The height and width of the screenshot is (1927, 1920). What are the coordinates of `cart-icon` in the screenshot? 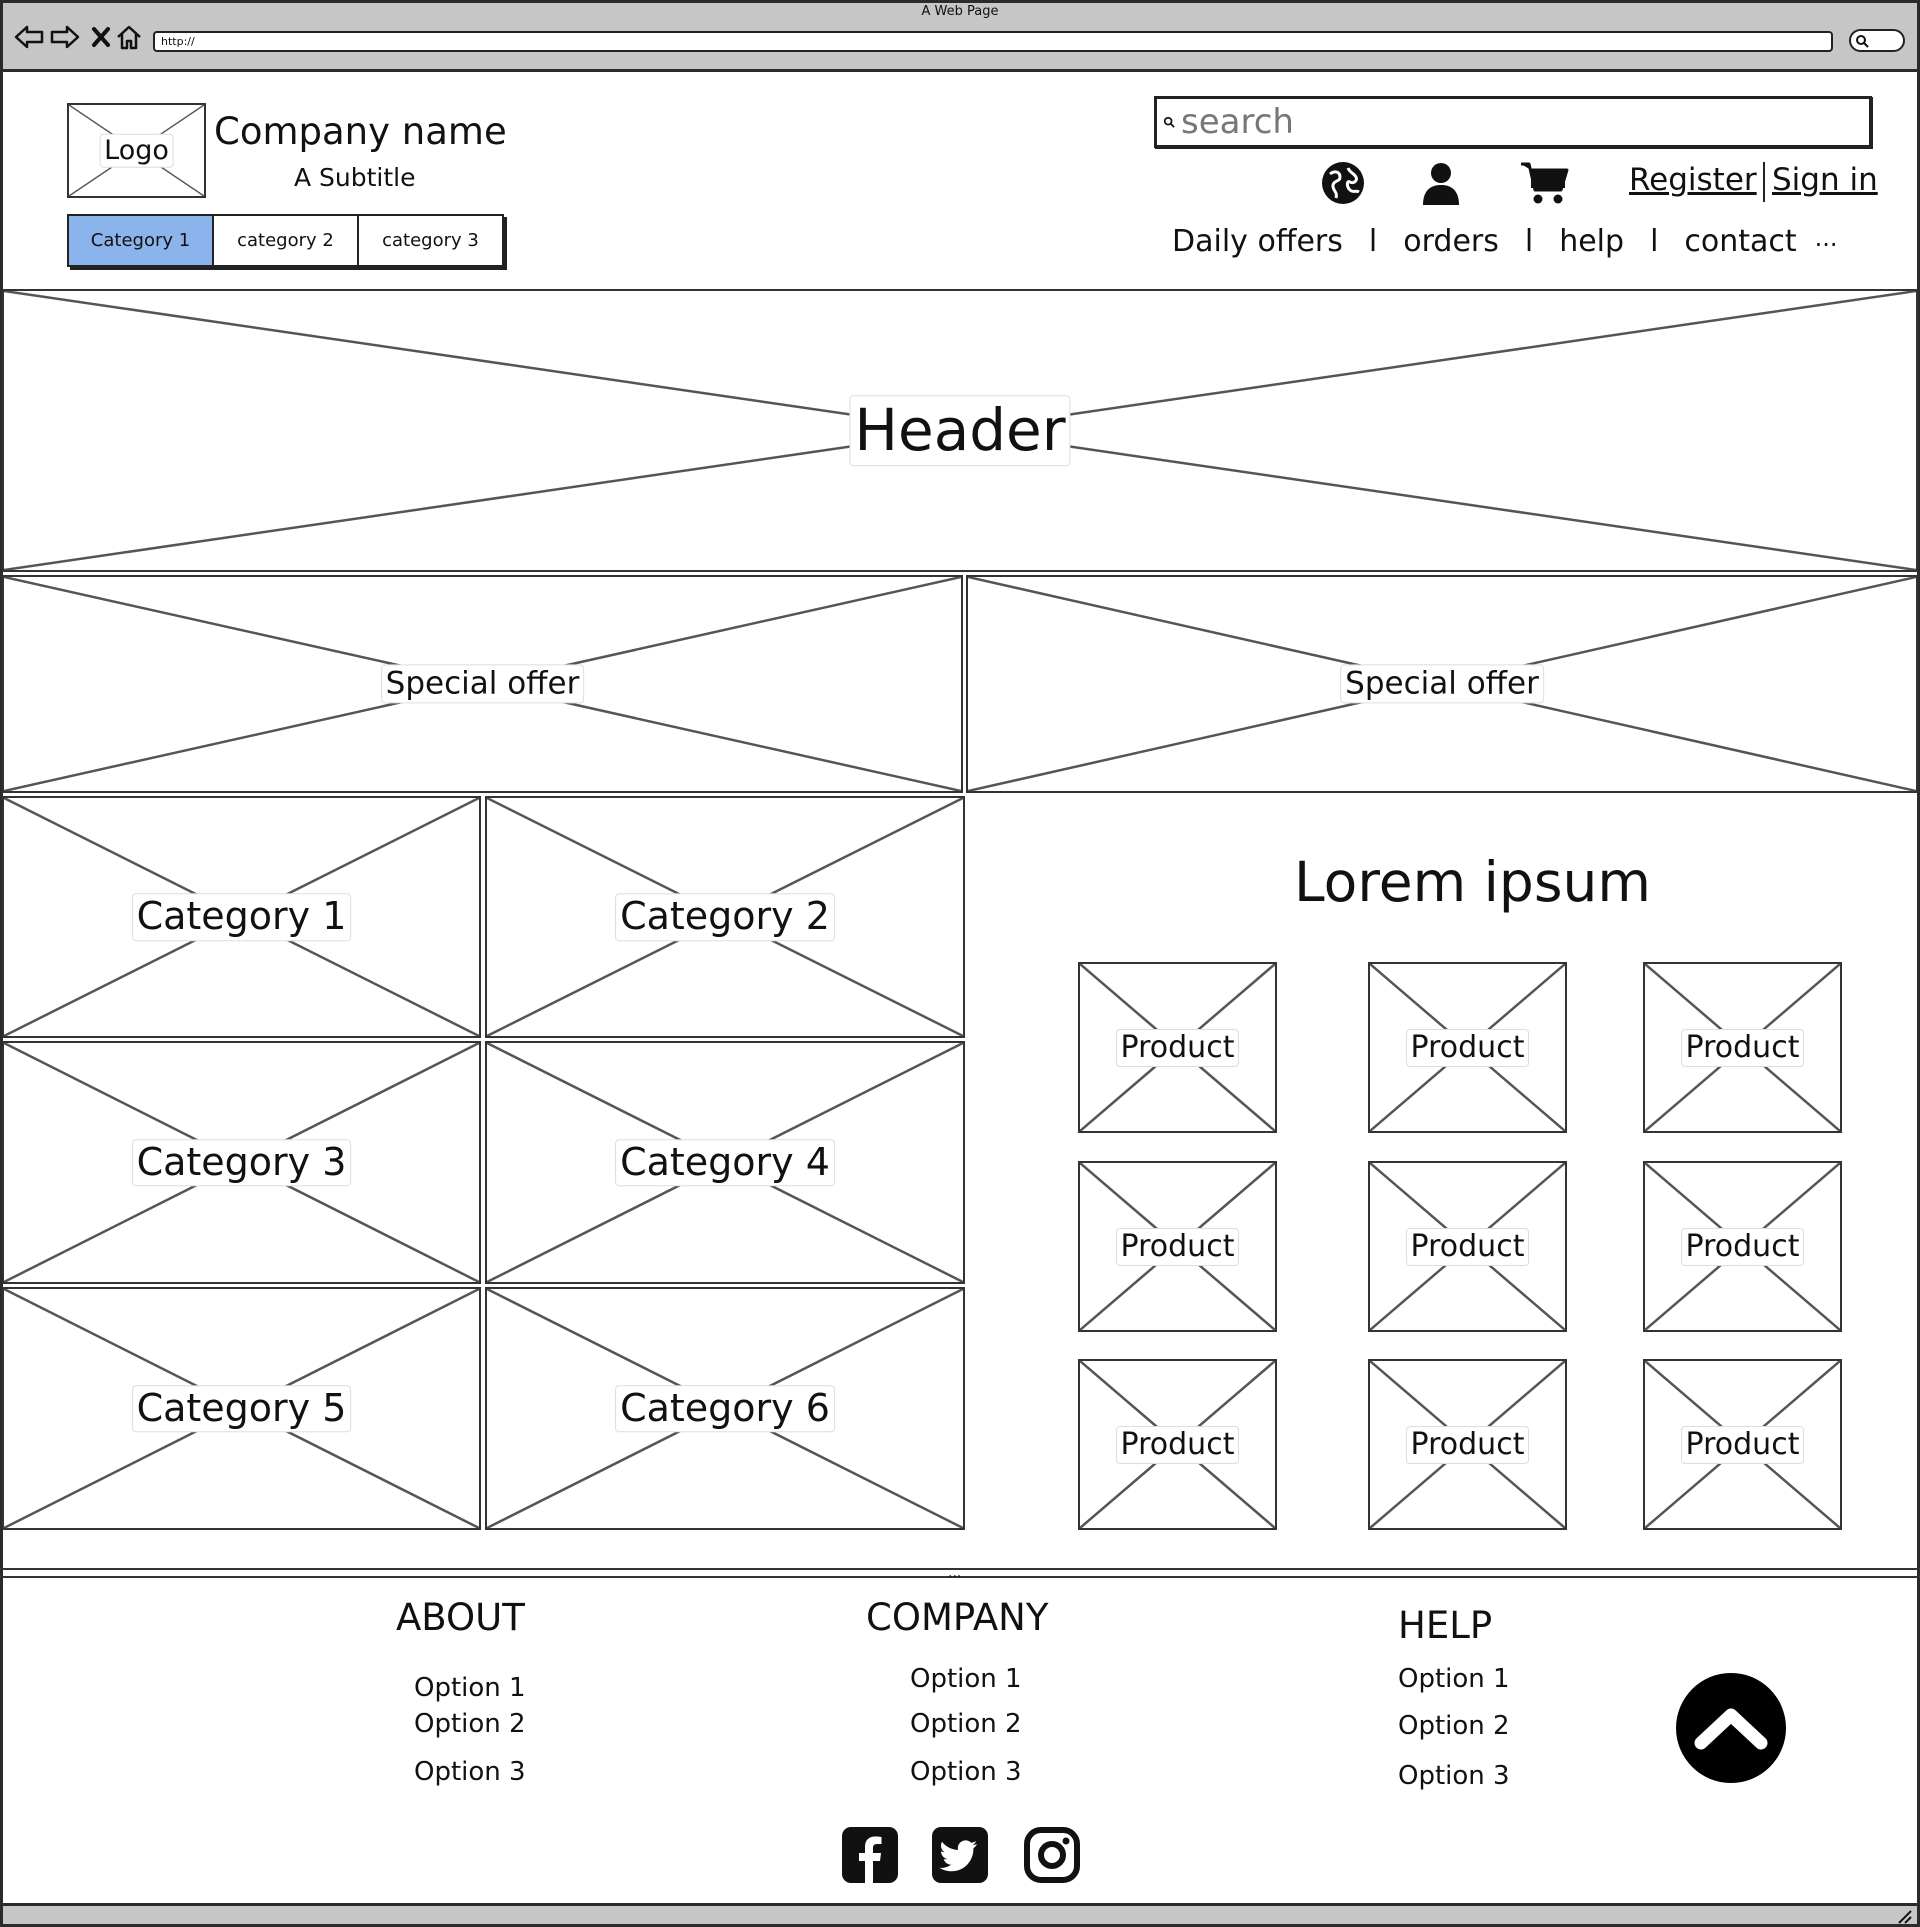 It's located at (1544, 183).